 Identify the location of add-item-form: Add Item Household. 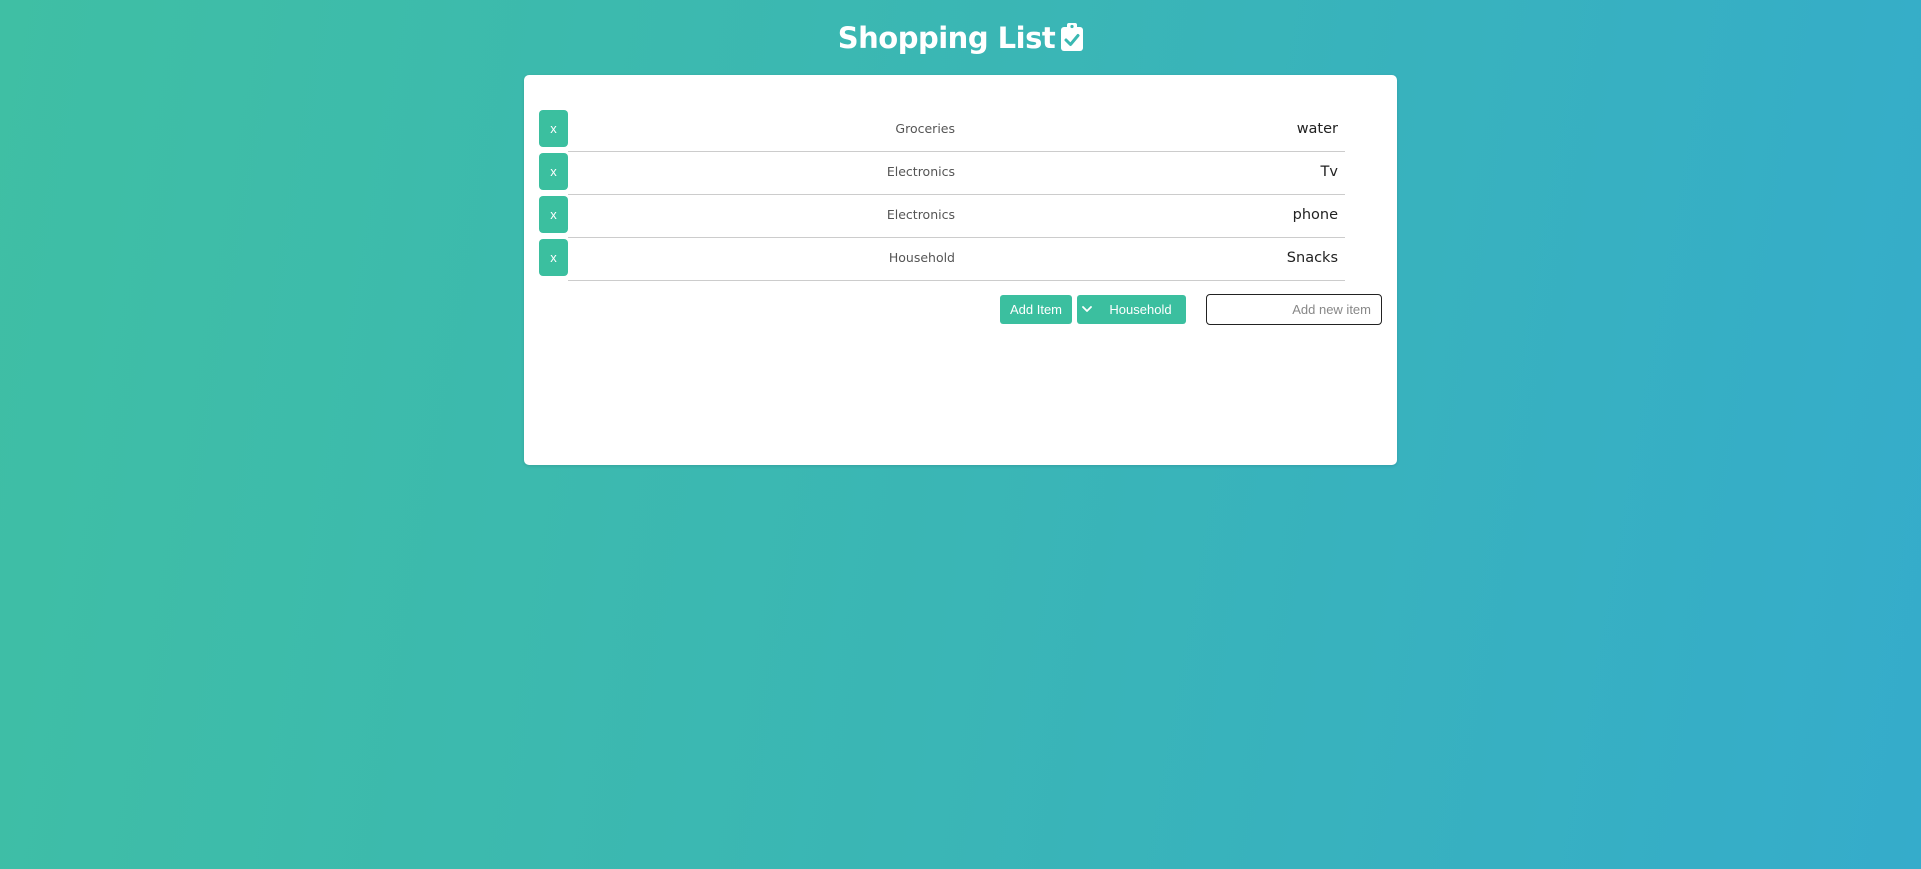
(953, 309).